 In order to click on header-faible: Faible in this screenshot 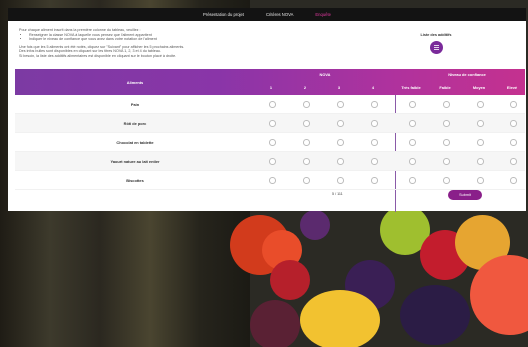, I will do `click(445, 87)`.